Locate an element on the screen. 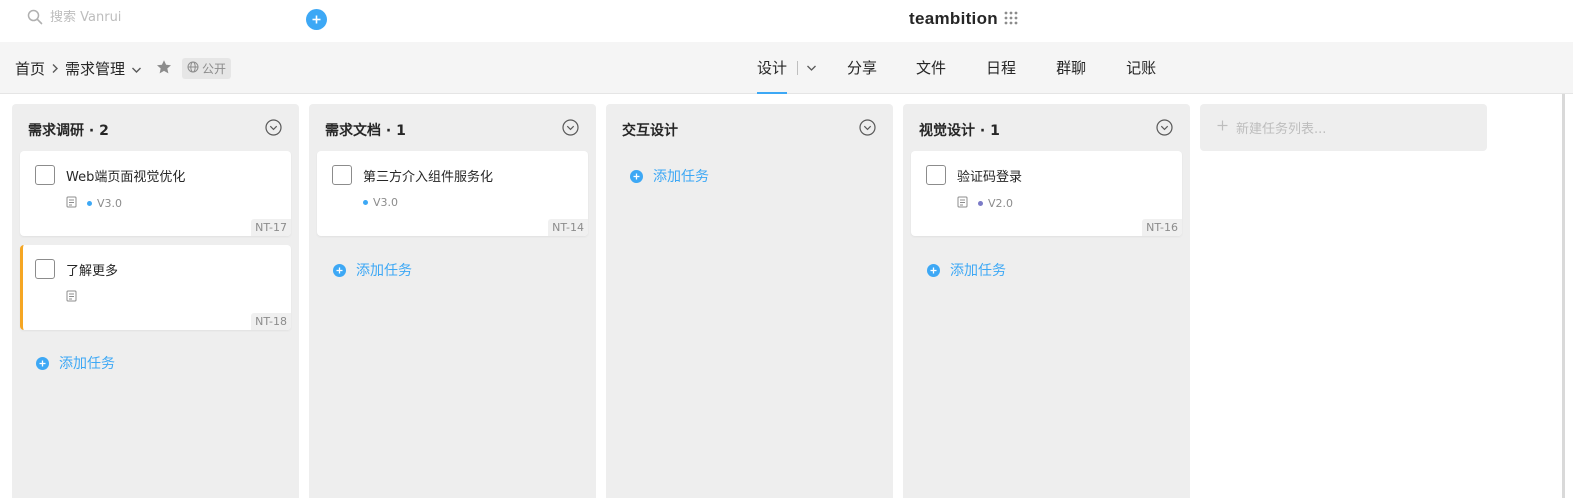  tab-design: 设计 is located at coordinates (772, 68).